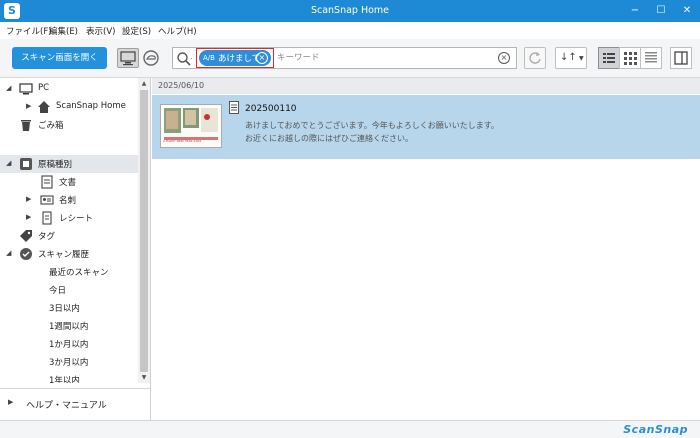 The image size is (700, 438). What do you see at coordinates (64, 379) in the screenshot?
I see `sidebar-item-label: 1年以内` at bounding box center [64, 379].